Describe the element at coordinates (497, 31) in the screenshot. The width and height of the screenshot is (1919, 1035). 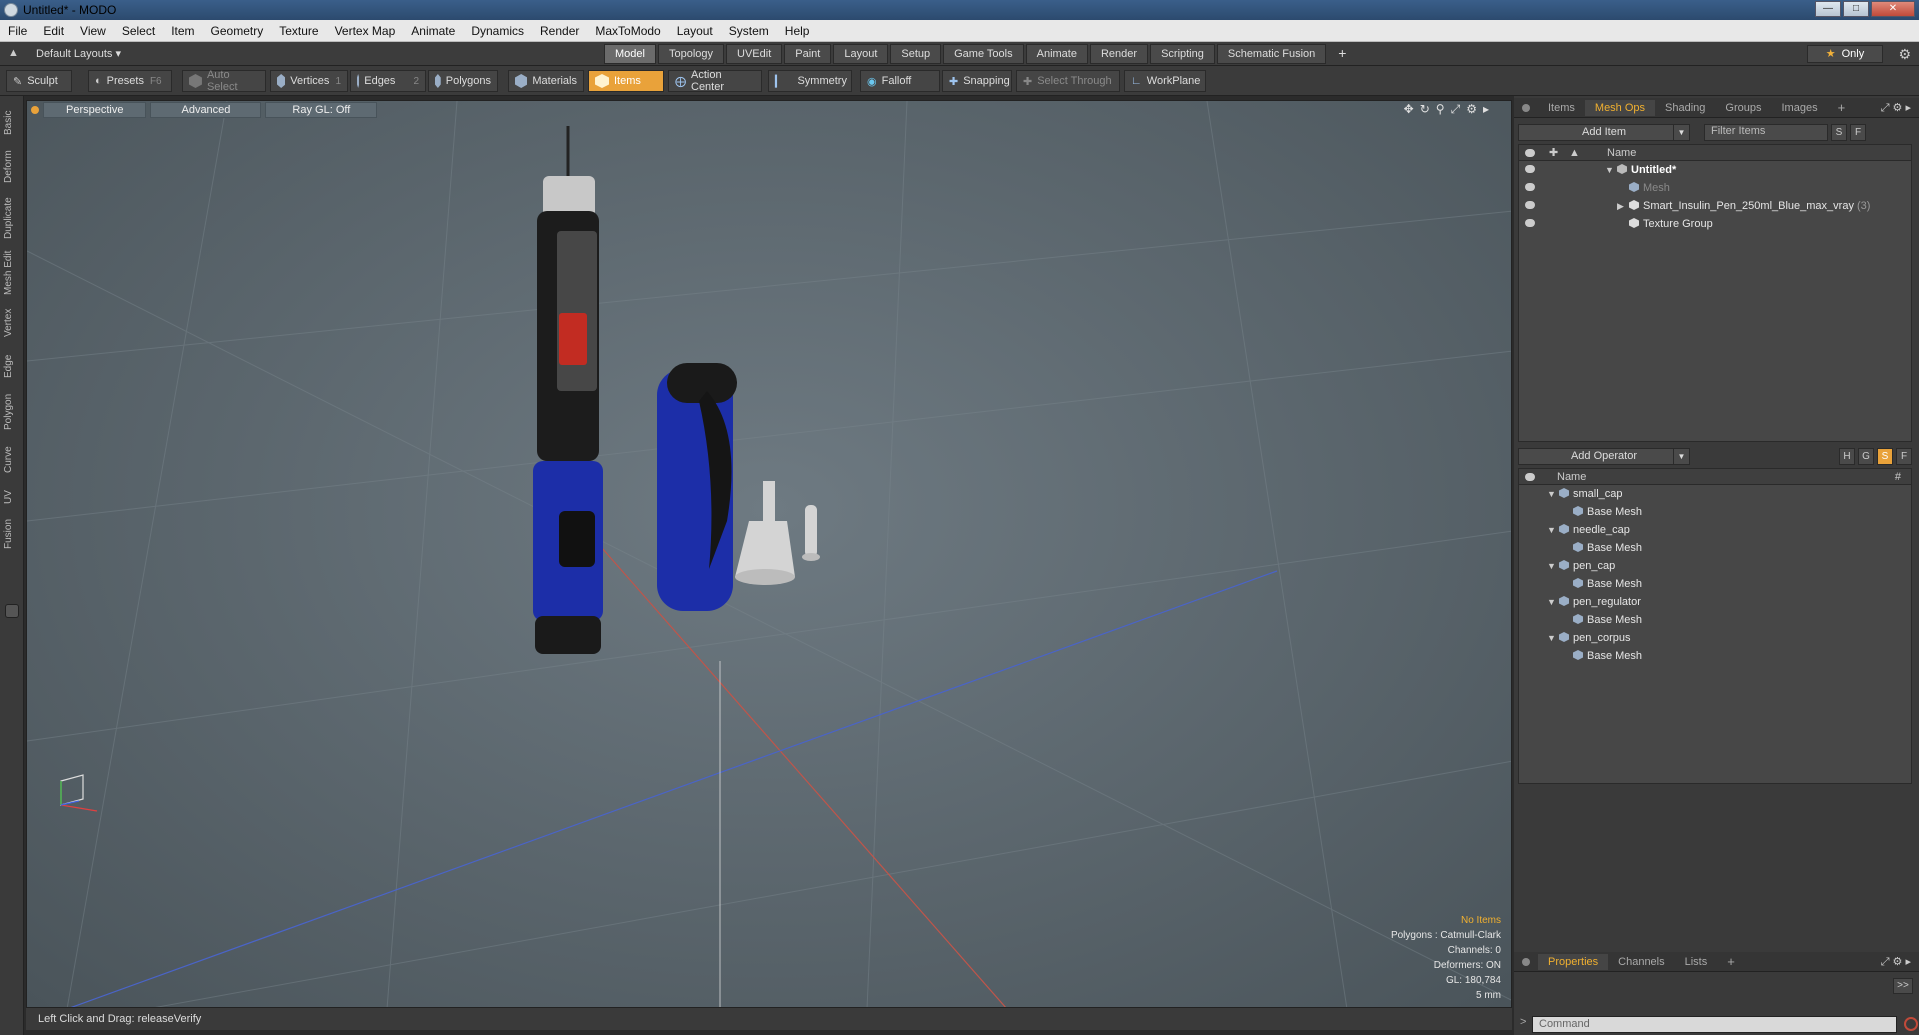
I see `menu-dynamics: Dynamics` at that location.